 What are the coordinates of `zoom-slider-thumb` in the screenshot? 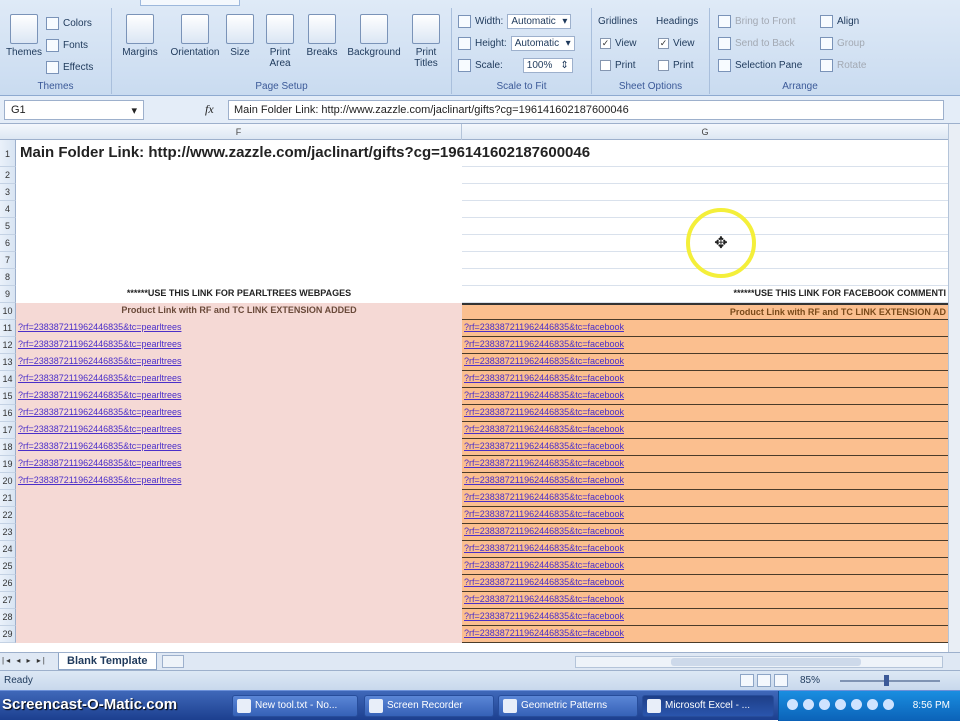 It's located at (886, 680).